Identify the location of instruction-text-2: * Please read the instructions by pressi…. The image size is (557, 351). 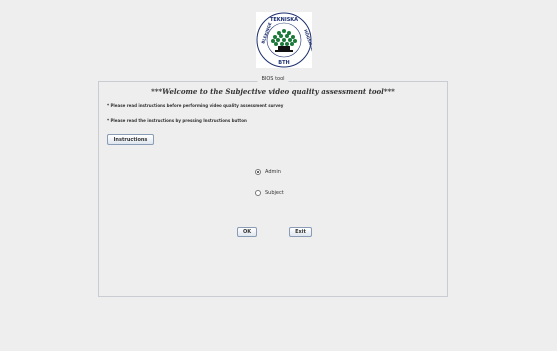
(177, 120).